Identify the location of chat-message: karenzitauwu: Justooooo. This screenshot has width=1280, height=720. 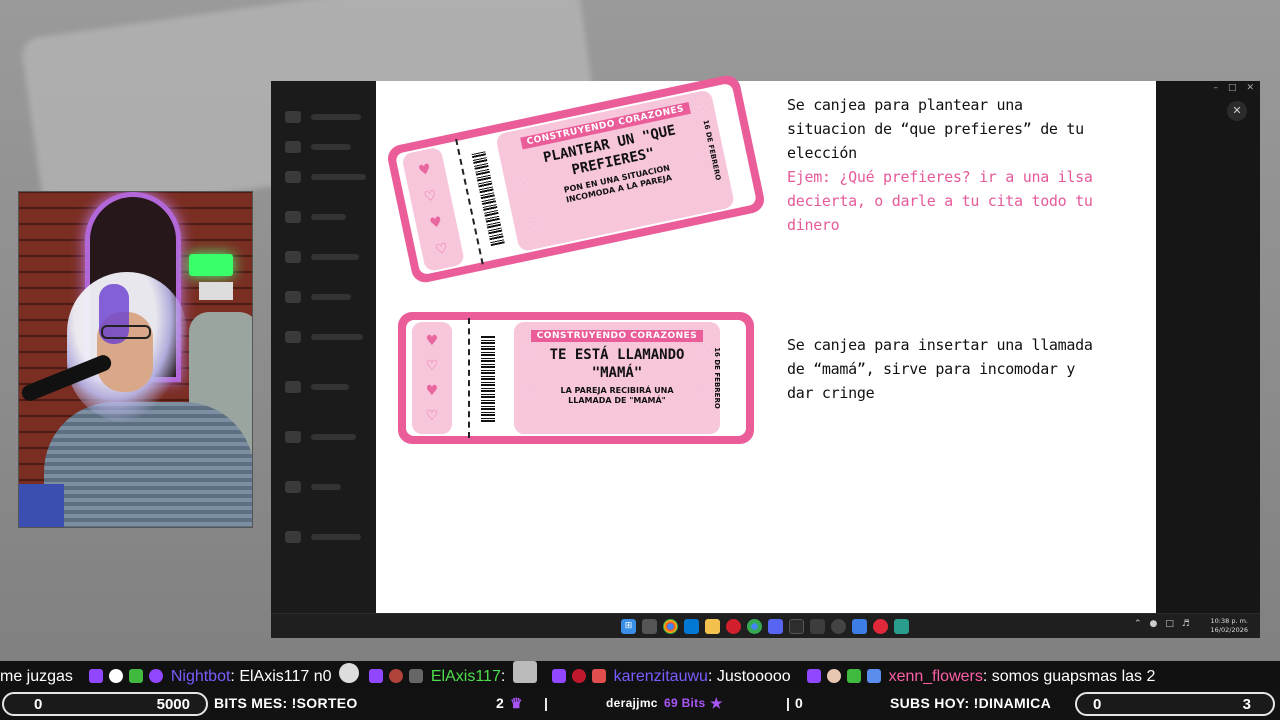
(702, 676).